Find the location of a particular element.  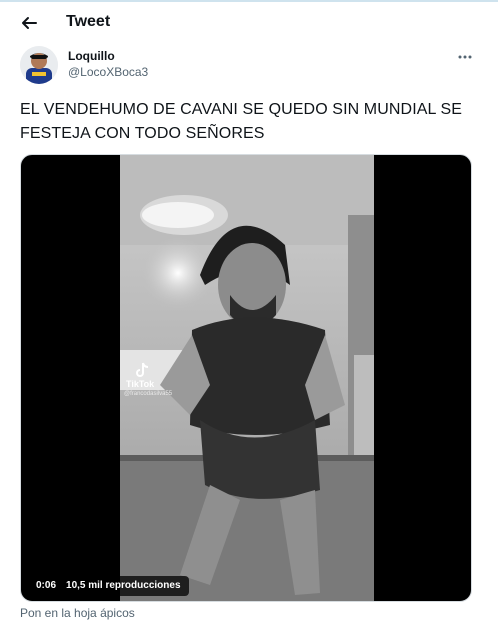

arrow-left-icon is located at coordinates (29, 23).